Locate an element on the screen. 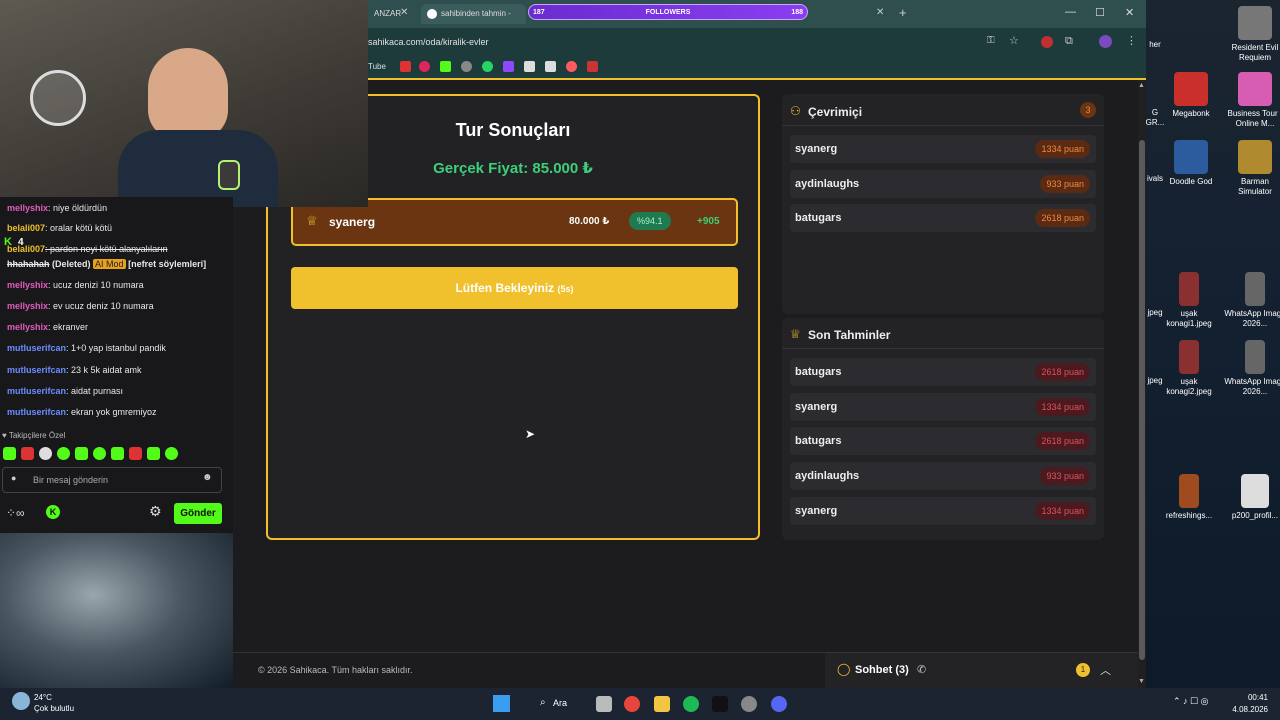 This screenshot has height=720, width=1280. extension-icon is located at coordinates (1047, 42).